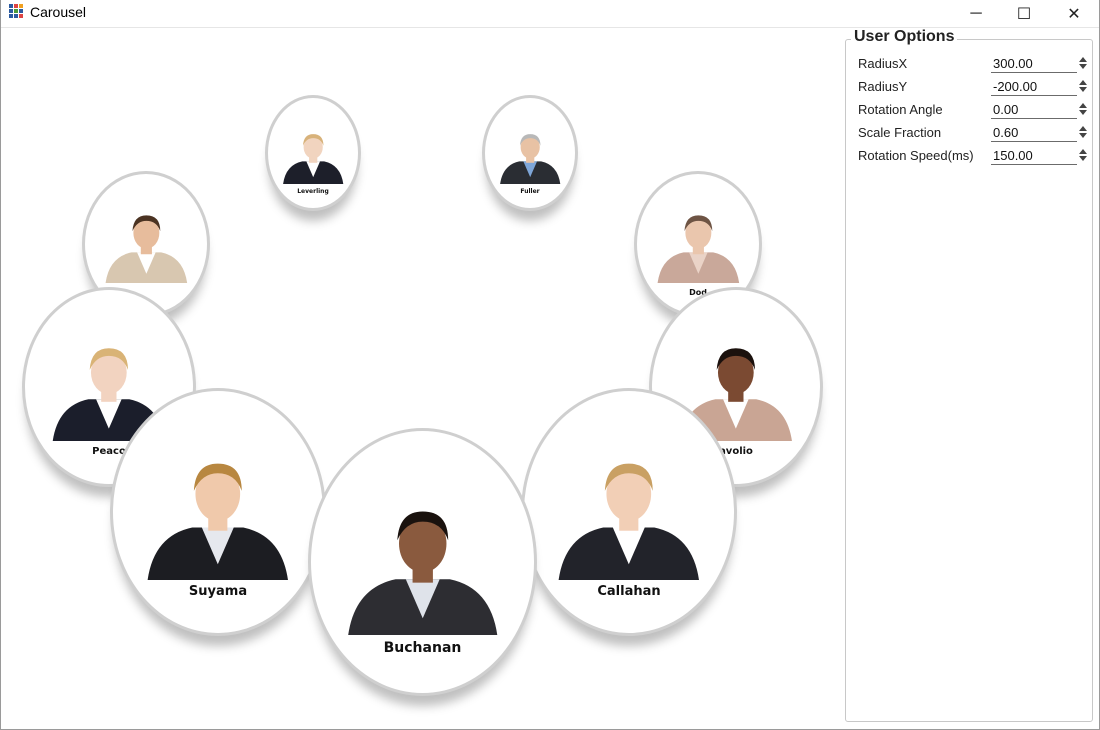  Describe the element at coordinates (530, 191) in the screenshot. I see `employee-name: Fuller` at that location.